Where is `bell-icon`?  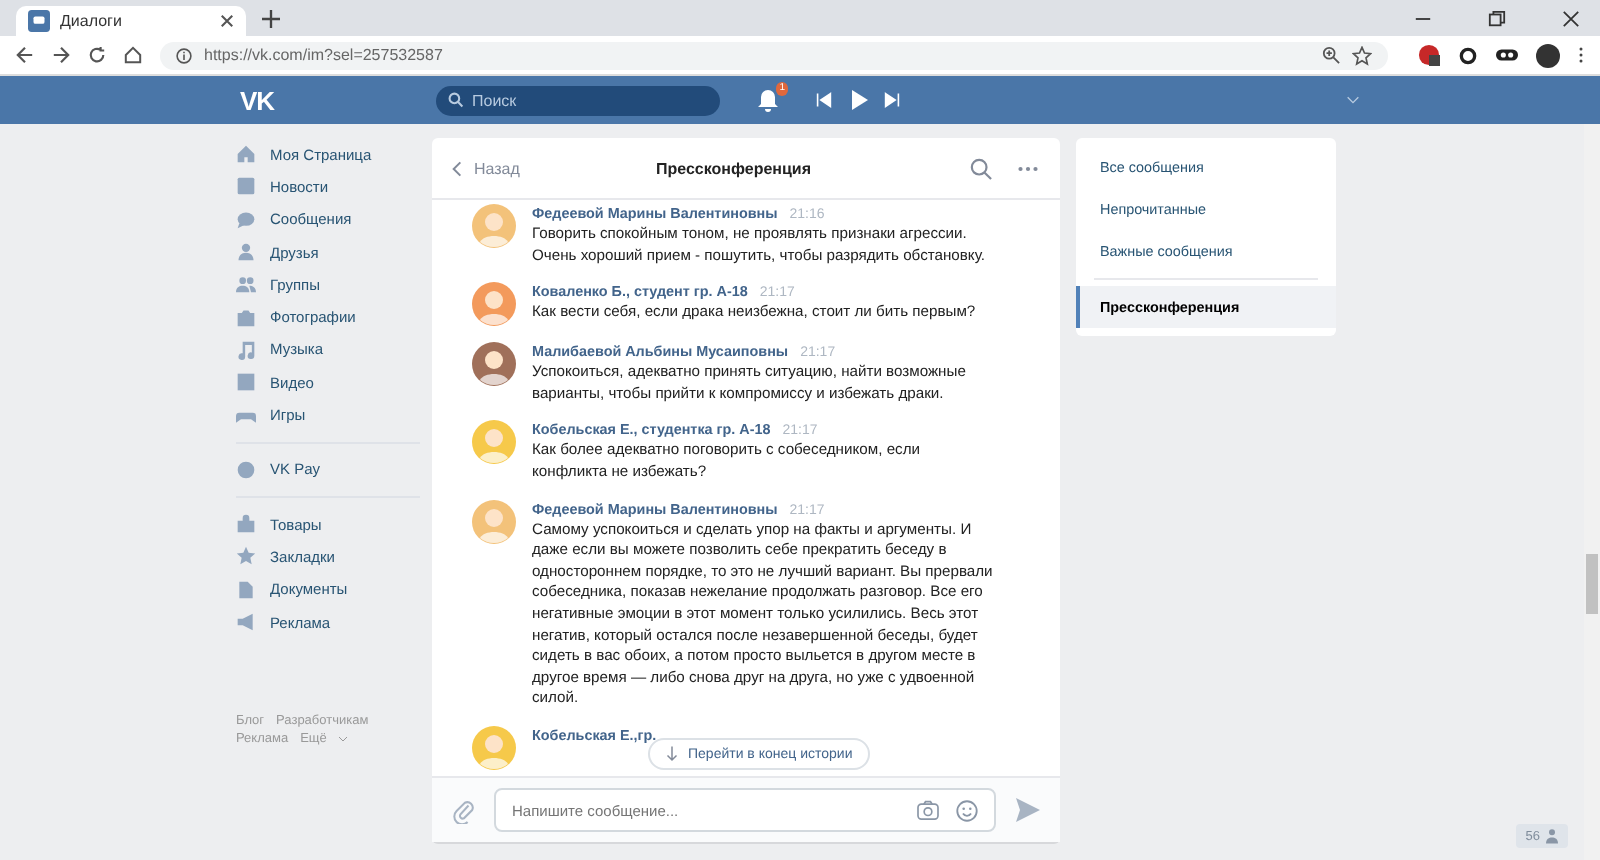 bell-icon is located at coordinates (768, 100).